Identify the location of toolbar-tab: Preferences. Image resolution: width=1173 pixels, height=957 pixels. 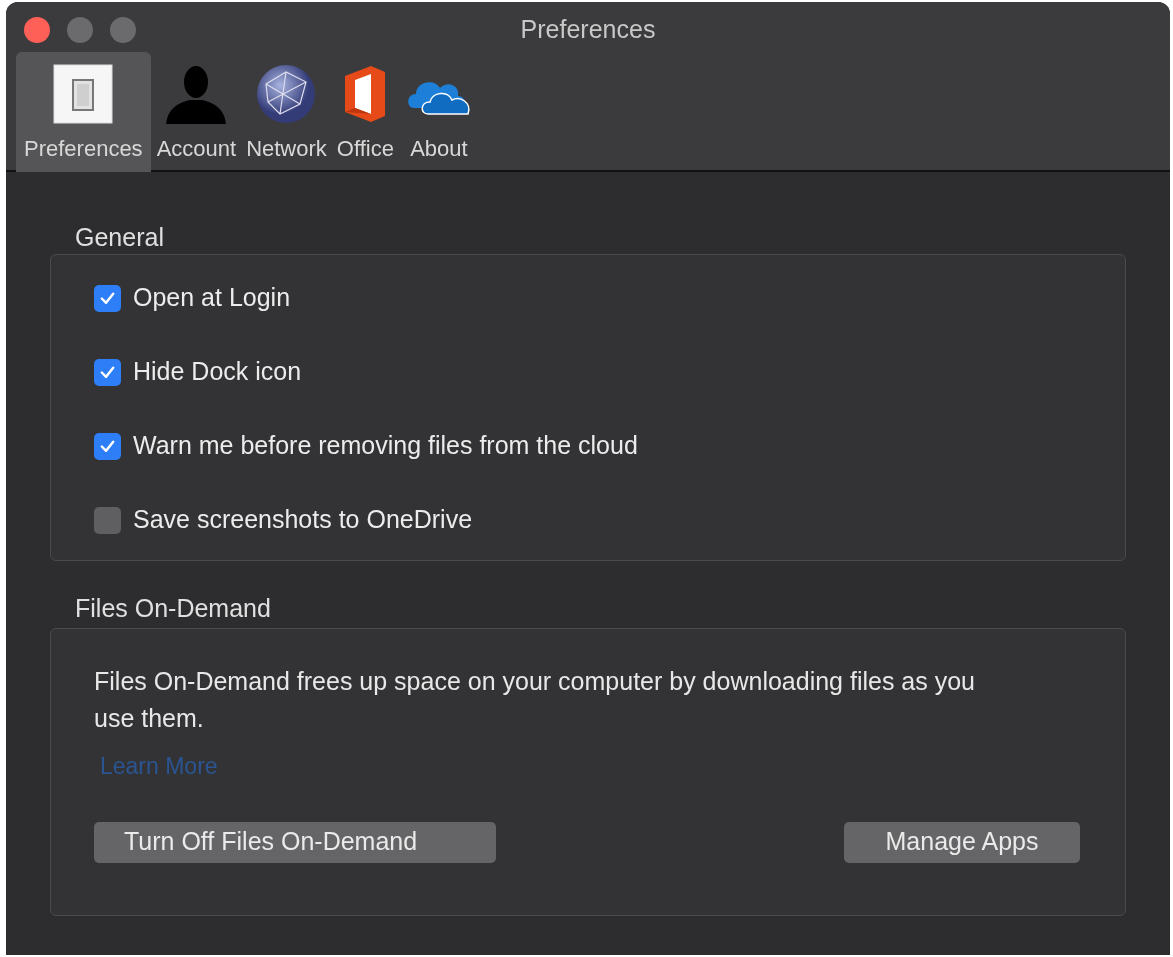
(83, 112).